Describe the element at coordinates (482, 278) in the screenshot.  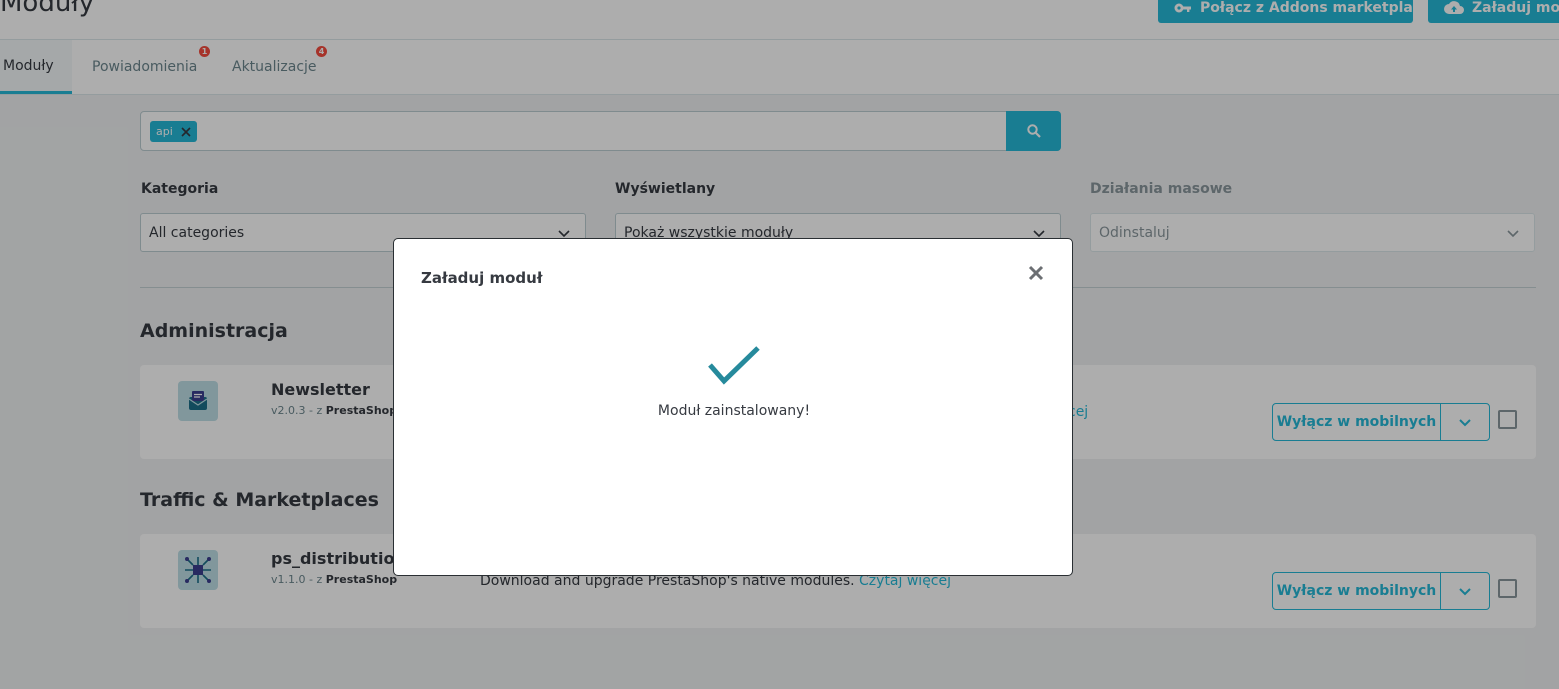
I see `modal-title: Załaduj moduł` at that location.